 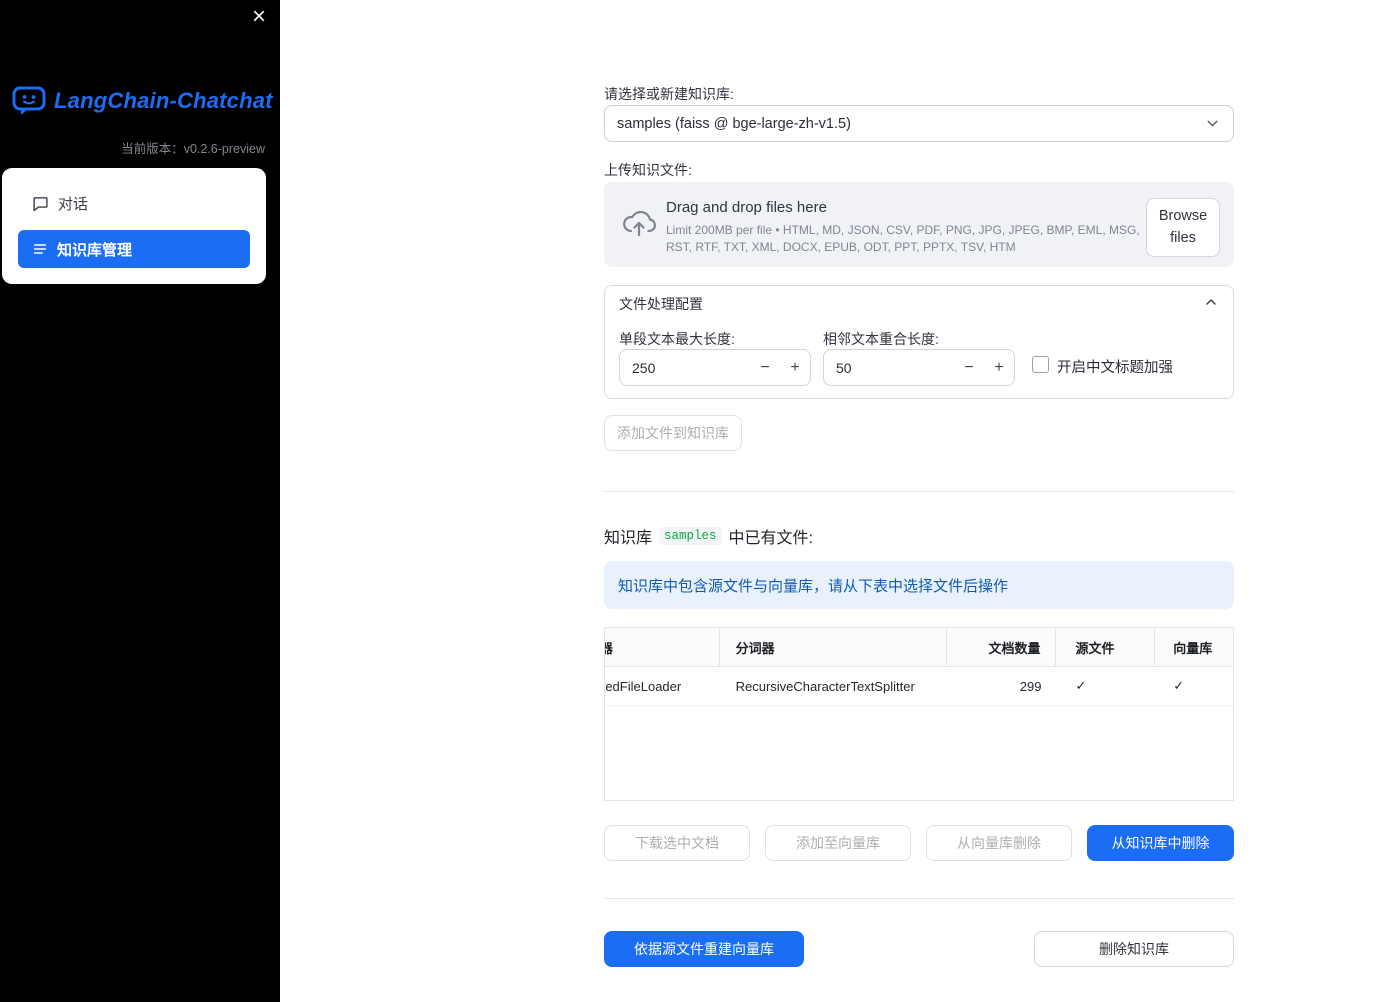 I want to click on table-header-doc-count: 文档数量, so click(x=1001, y=647).